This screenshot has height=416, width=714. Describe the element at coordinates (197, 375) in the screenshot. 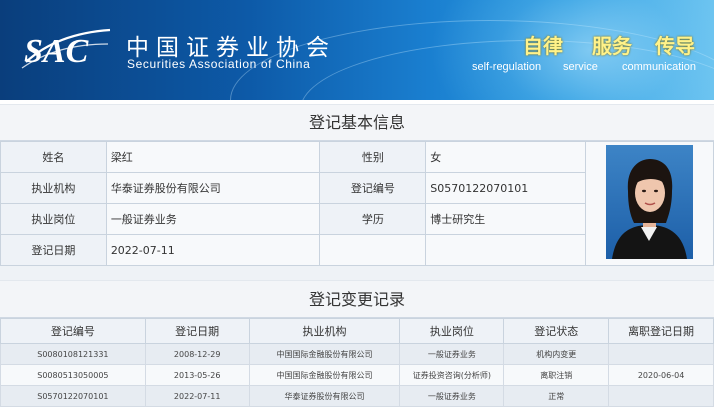

I see `cell-reg-date: 2013-05-26` at that location.